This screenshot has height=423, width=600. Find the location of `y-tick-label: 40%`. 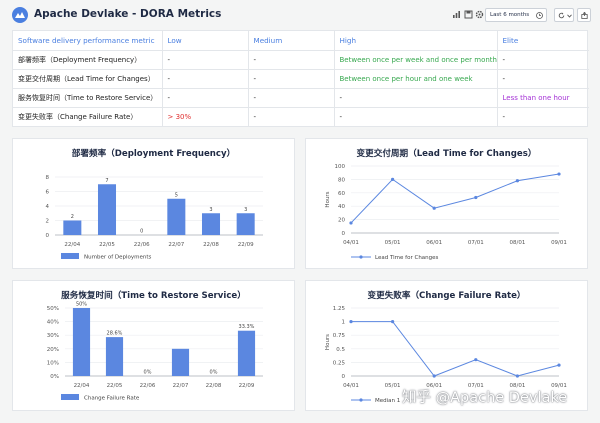

y-tick-label: 40% is located at coordinates (53, 323).